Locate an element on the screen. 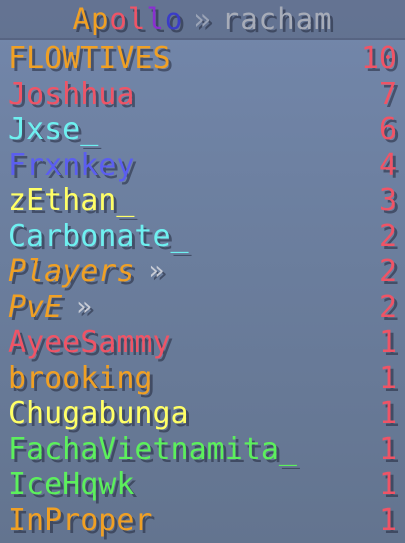  player-name: PvE is located at coordinates (35, 307).